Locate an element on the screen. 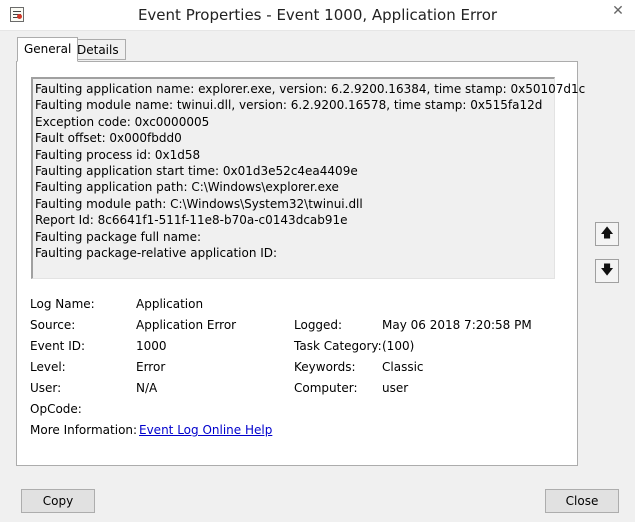  log-name-value: Application is located at coordinates (170, 304).